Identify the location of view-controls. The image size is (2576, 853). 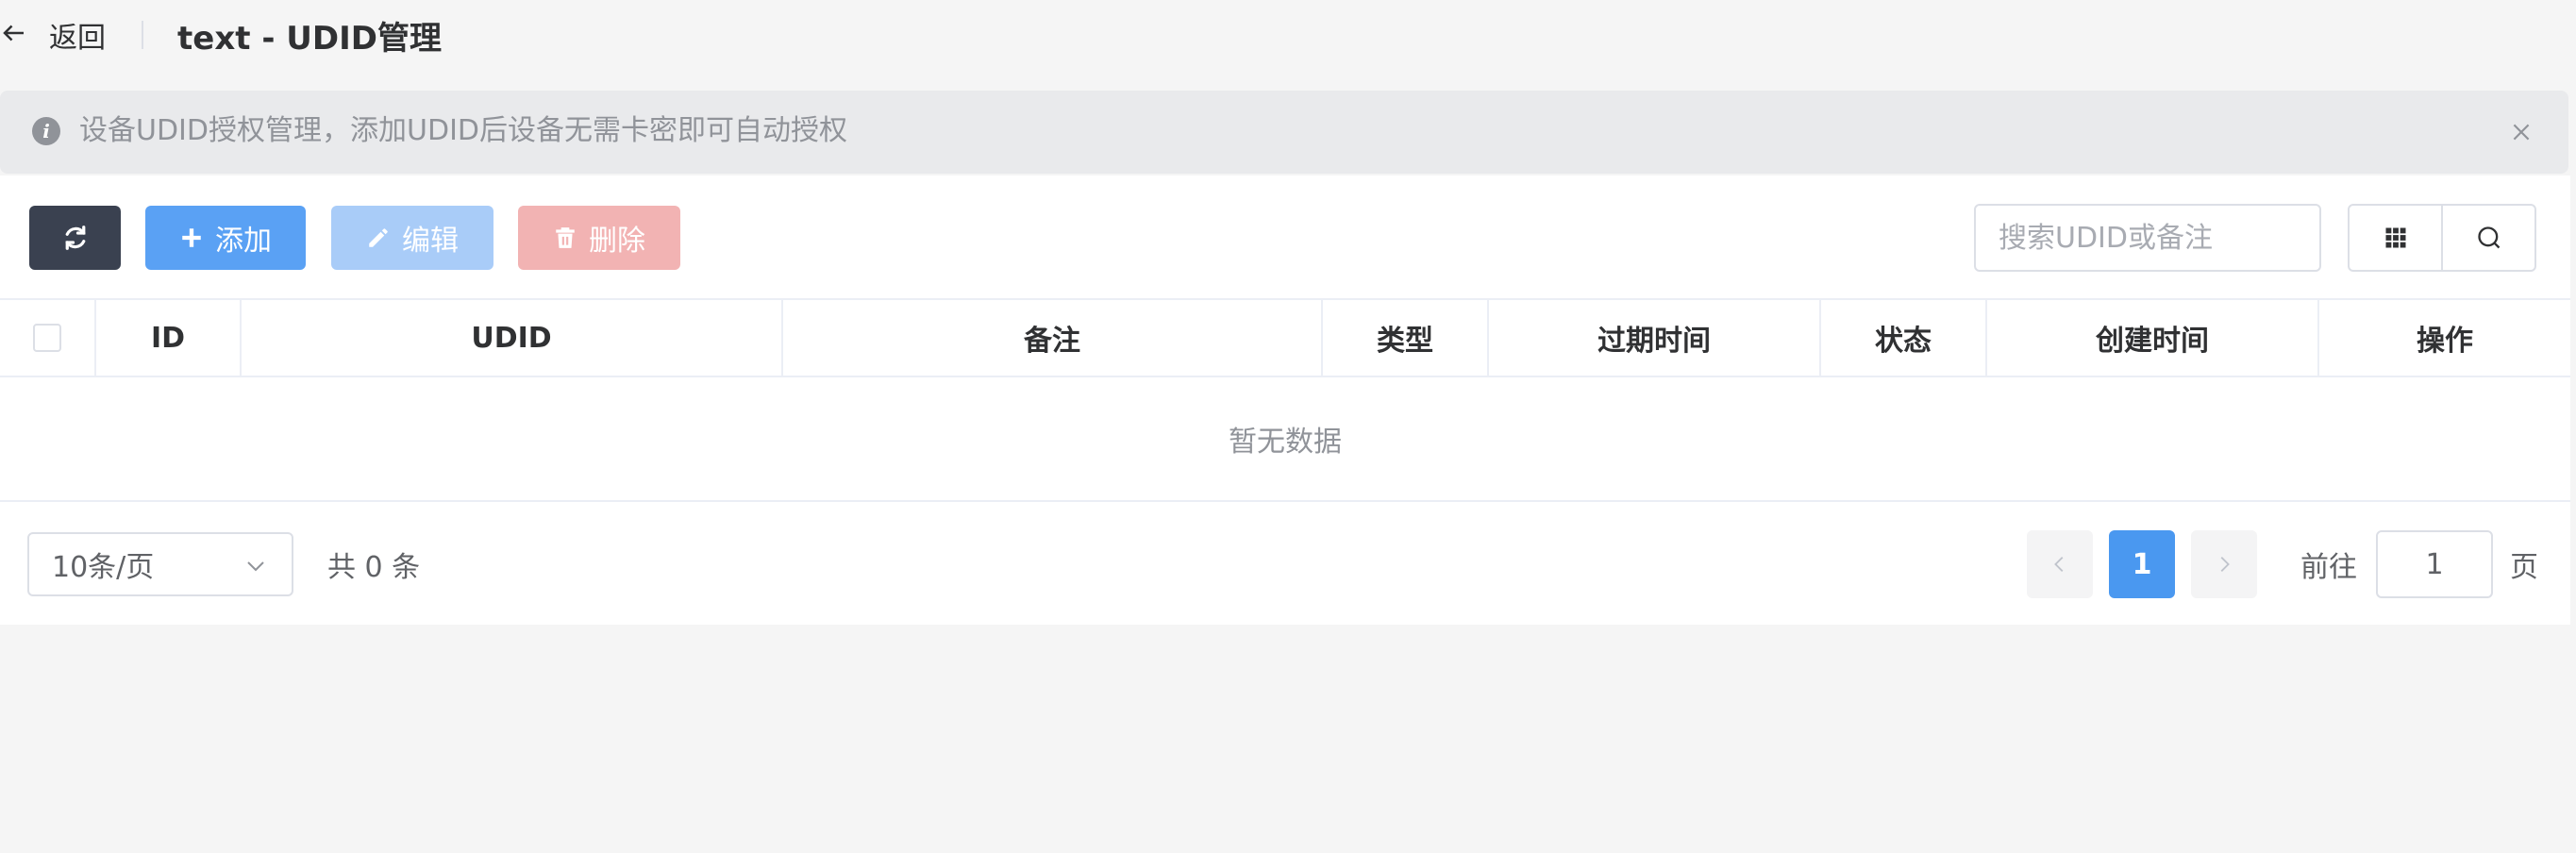
(2442, 238).